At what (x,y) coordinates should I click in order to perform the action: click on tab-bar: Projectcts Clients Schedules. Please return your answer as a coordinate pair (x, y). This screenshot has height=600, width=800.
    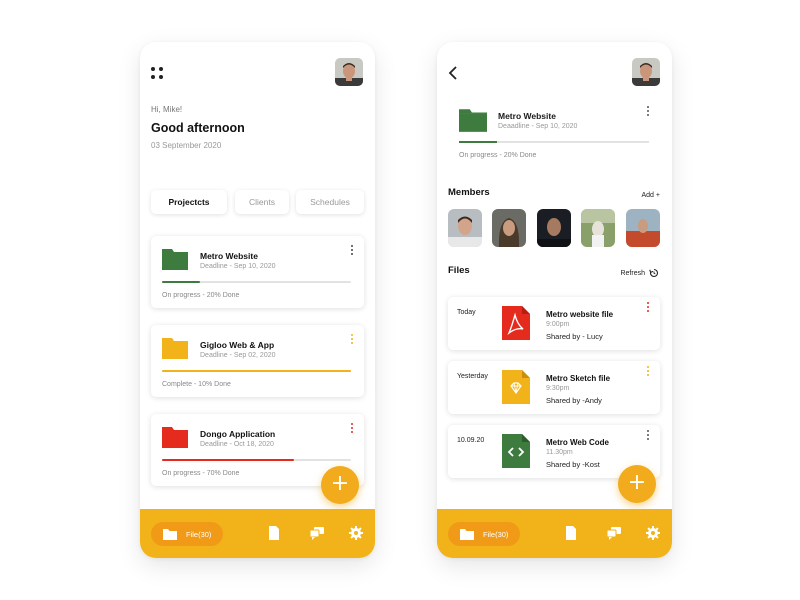
    Looking at the image, I should click on (257, 202).